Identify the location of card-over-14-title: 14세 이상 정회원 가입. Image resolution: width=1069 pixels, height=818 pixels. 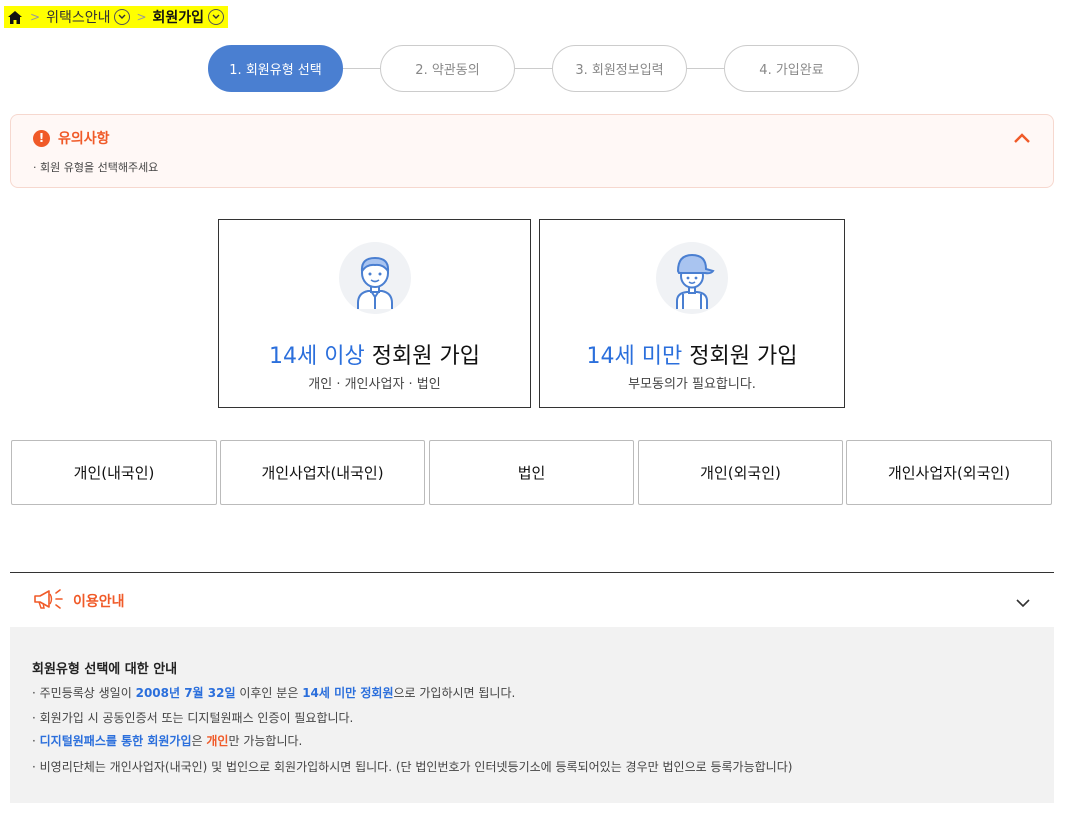
(374, 354).